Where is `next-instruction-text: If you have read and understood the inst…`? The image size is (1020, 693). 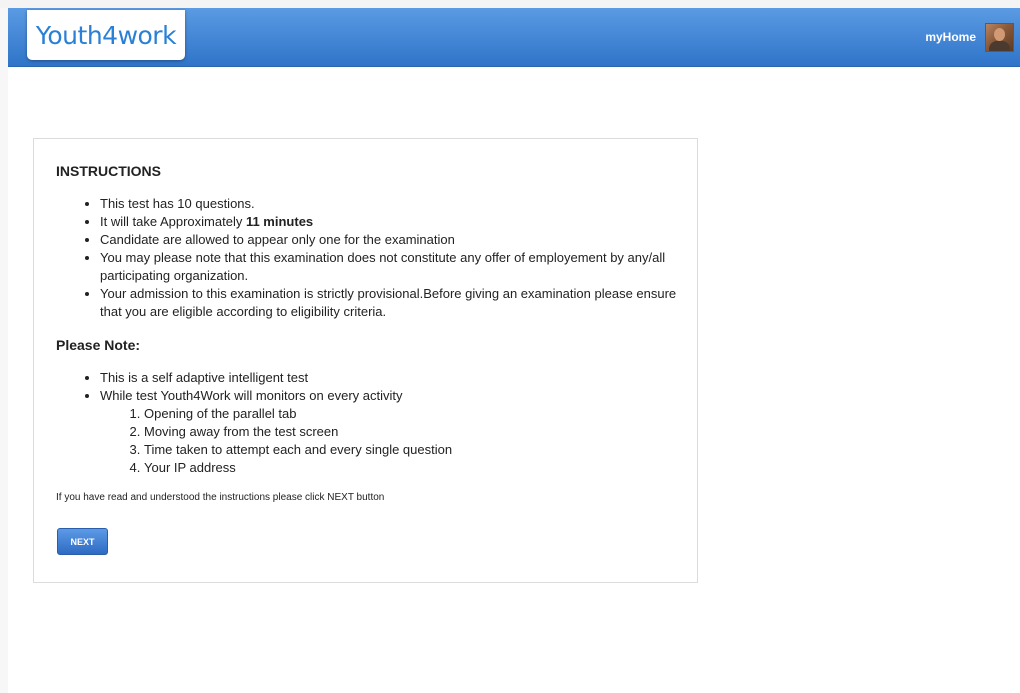 next-instruction-text: If you have read and understood the inst… is located at coordinates (220, 497).